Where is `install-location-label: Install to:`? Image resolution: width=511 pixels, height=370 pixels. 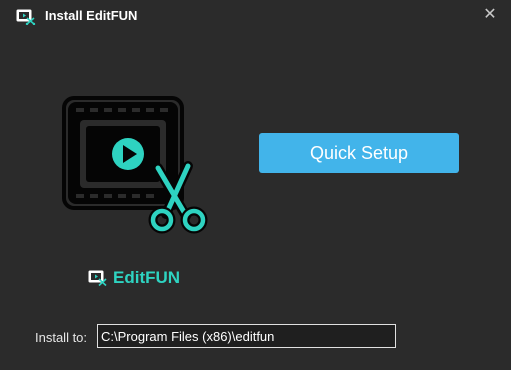
install-location-label: Install to: is located at coordinates (61, 337).